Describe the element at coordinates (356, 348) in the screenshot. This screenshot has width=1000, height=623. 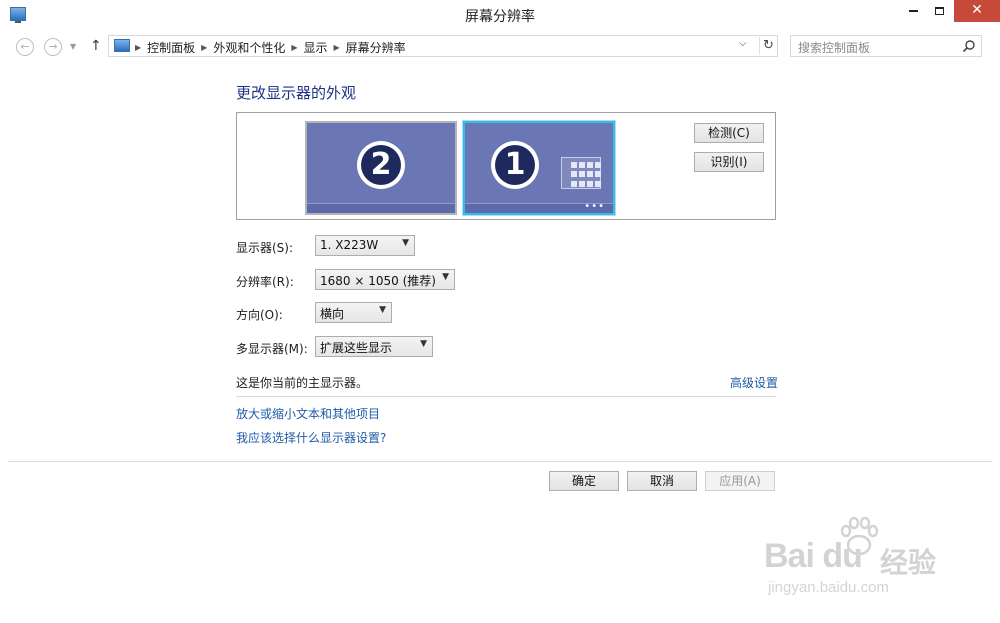
I see `multiple-displays-select-value: 扩展这些显示` at that location.